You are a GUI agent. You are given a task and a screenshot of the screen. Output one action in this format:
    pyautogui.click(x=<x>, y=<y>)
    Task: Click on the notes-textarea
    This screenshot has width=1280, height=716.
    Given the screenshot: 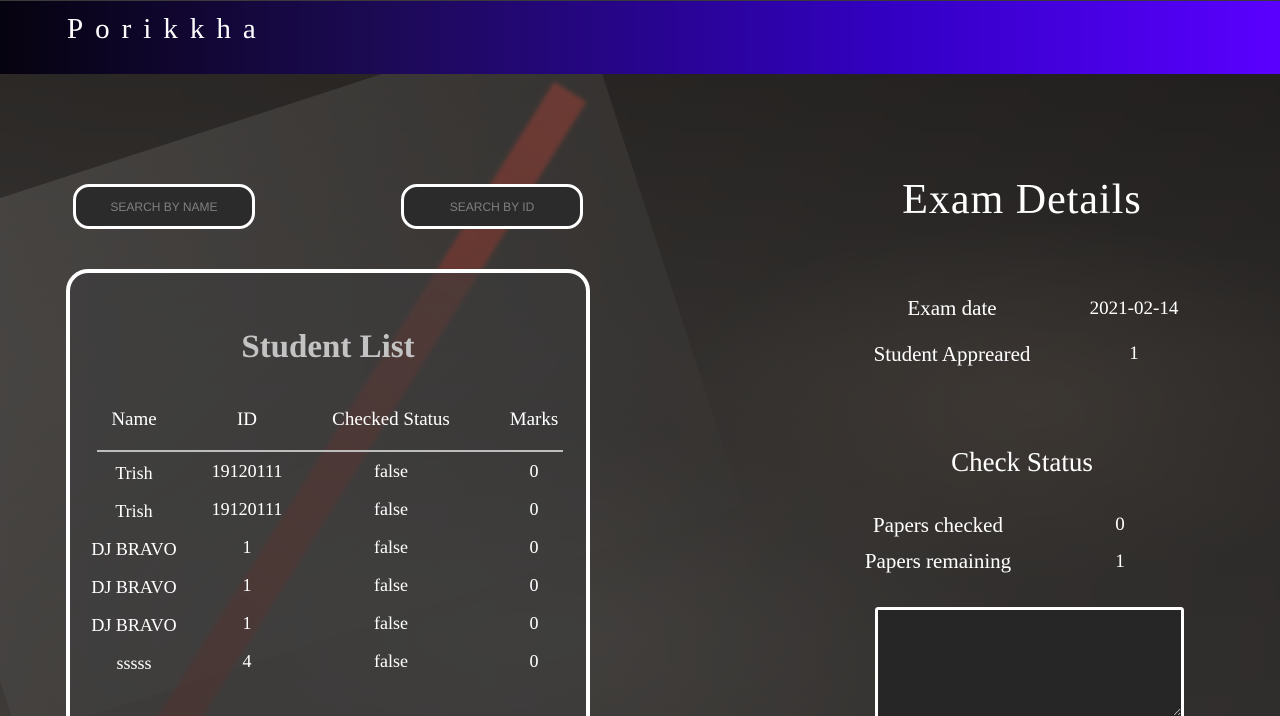 What is the action you would take?
    pyautogui.click(x=1029, y=661)
    